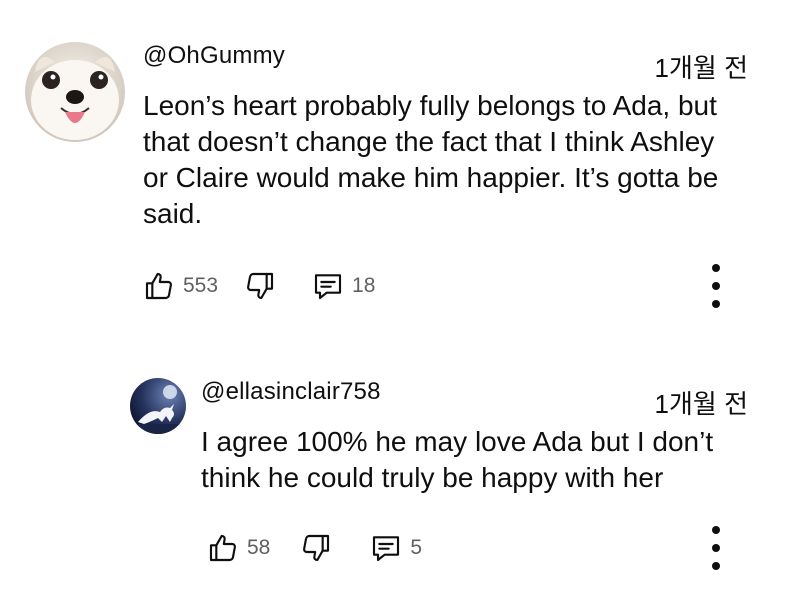 The image size is (800, 599). What do you see at coordinates (238, 548) in the screenshot?
I see `like-button: 58` at bounding box center [238, 548].